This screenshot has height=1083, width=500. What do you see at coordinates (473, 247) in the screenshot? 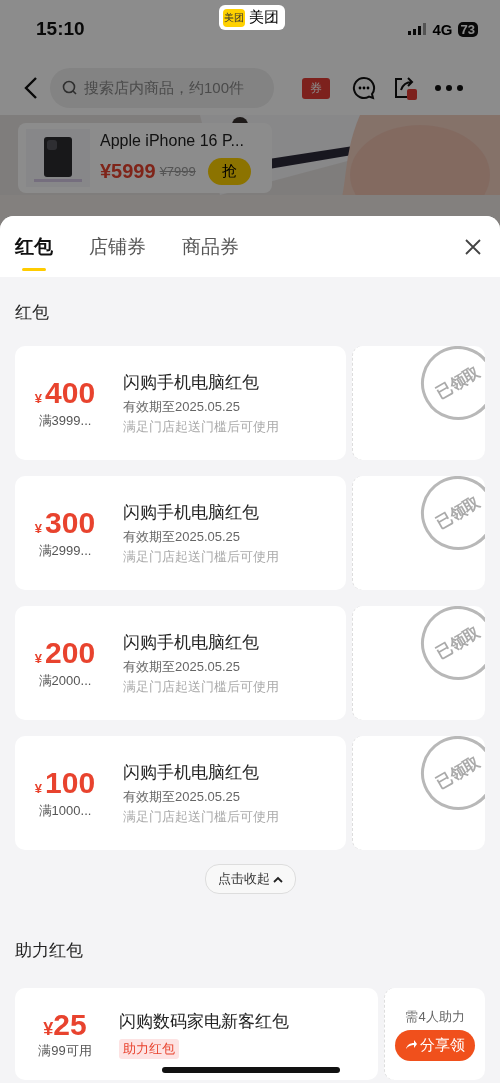
I see `close-icon` at bounding box center [473, 247].